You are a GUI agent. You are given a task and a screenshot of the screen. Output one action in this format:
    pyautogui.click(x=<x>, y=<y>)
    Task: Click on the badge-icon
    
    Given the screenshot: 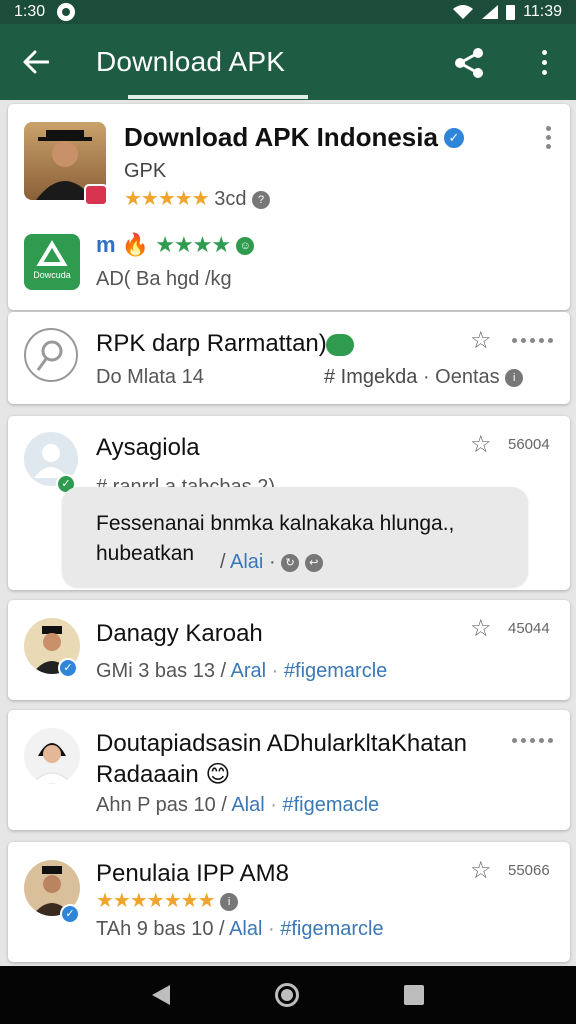 What is the action you would take?
    pyautogui.click(x=340, y=345)
    